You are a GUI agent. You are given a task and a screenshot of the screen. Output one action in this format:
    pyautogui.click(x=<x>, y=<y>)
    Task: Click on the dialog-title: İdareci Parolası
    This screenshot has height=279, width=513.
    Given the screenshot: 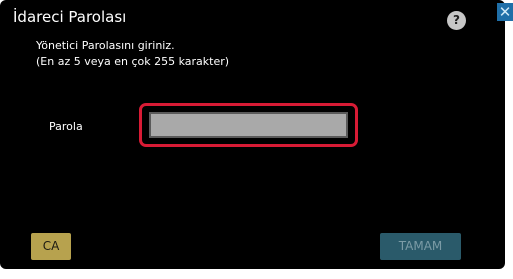 What is the action you would take?
    pyautogui.click(x=70, y=17)
    